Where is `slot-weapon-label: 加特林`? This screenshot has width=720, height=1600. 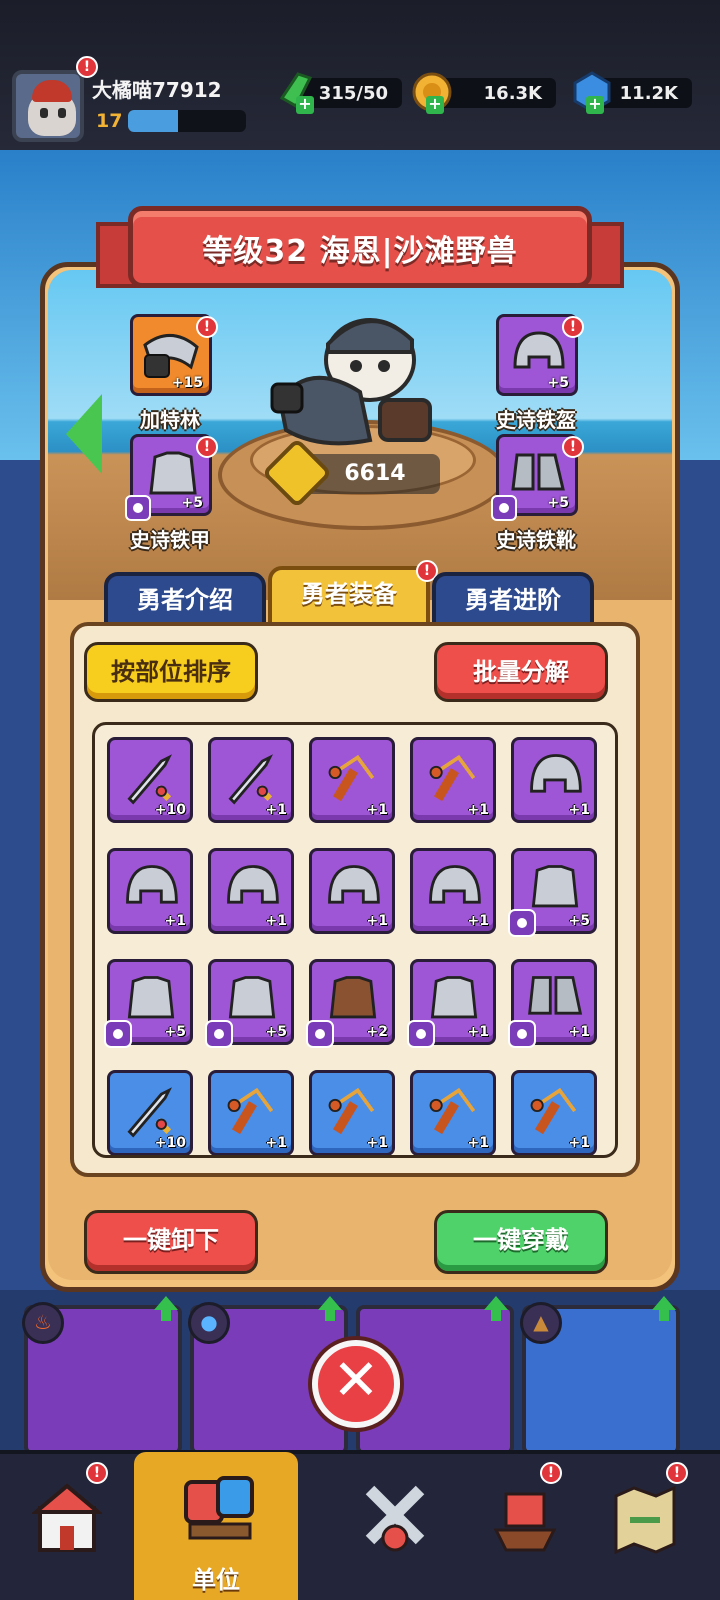
slot-weapon-label: 加特林 is located at coordinates (170, 420).